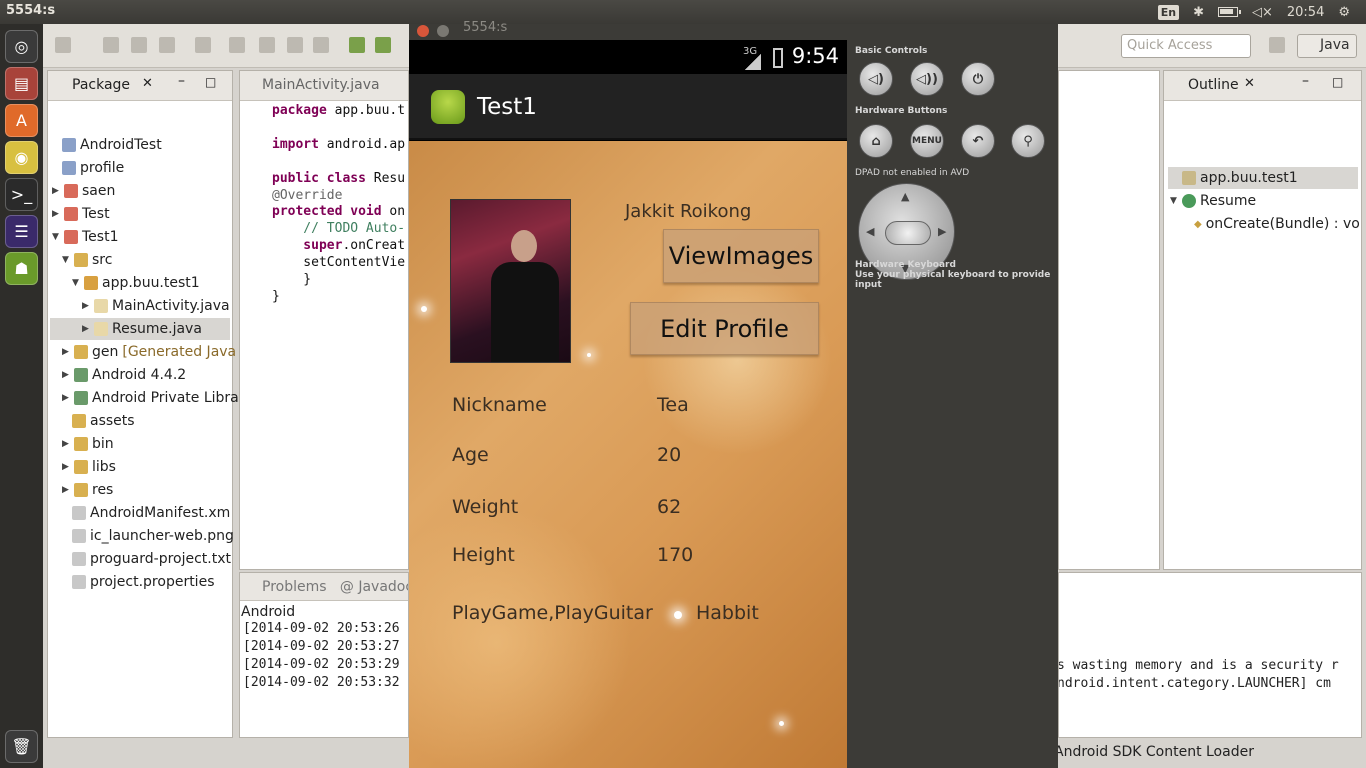 This screenshot has width=1366, height=768. Describe the element at coordinates (140, 86) in the screenshot. I see `package-explorer-tab: Package ✕ – □` at that location.